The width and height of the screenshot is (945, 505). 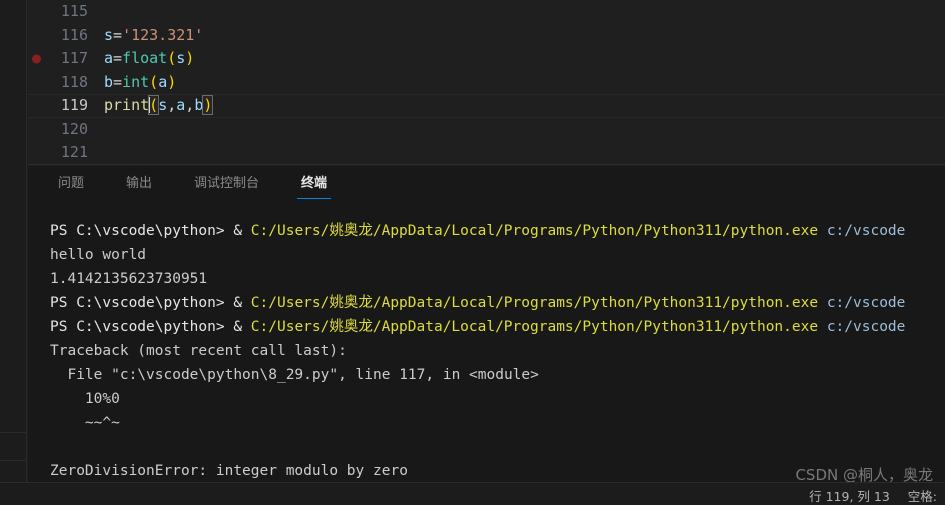 What do you see at coordinates (497, 423) in the screenshot?
I see `terminal-line: ~~^~` at bounding box center [497, 423].